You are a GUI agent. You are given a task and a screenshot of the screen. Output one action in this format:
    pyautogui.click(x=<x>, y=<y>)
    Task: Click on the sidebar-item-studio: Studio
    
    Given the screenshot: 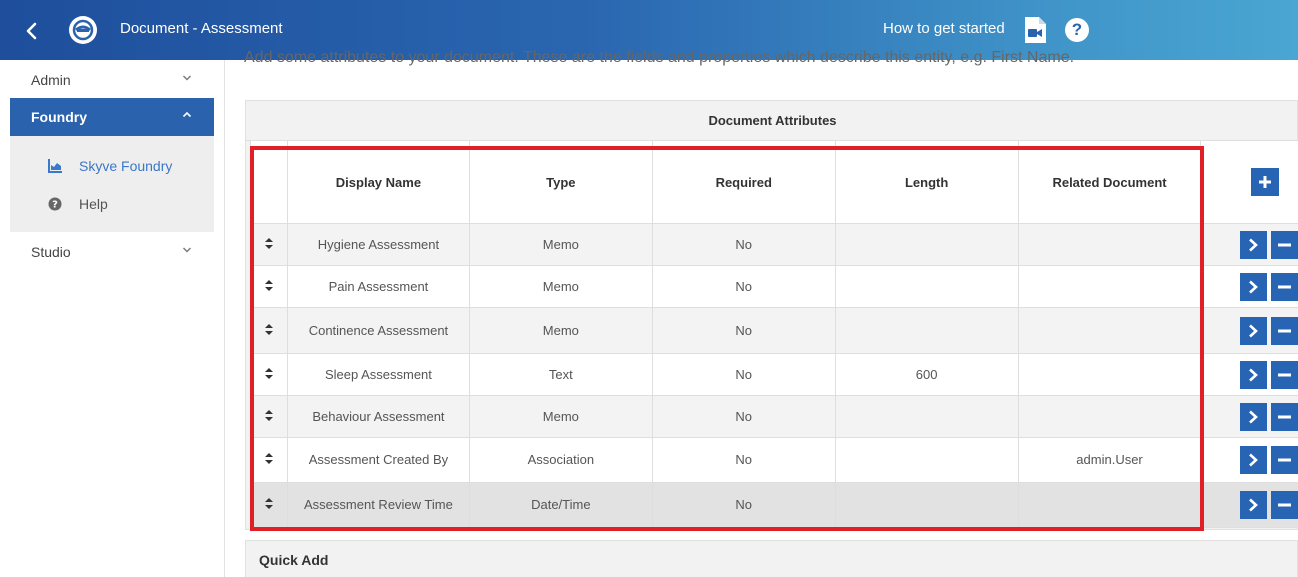 What is the action you would take?
    pyautogui.click(x=112, y=252)
    